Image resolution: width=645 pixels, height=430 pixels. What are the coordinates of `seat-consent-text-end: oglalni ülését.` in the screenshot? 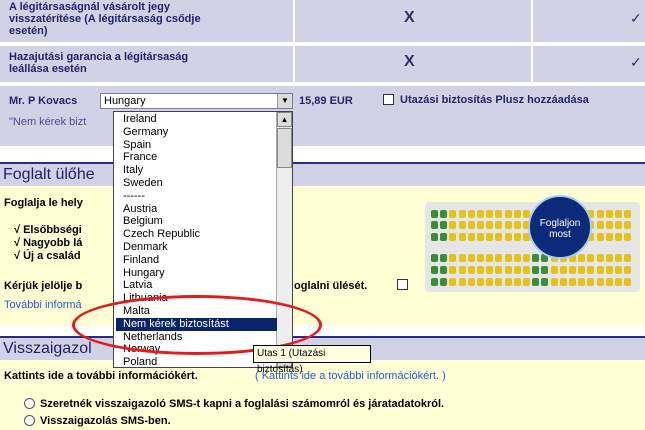 It's located at (331, 286).